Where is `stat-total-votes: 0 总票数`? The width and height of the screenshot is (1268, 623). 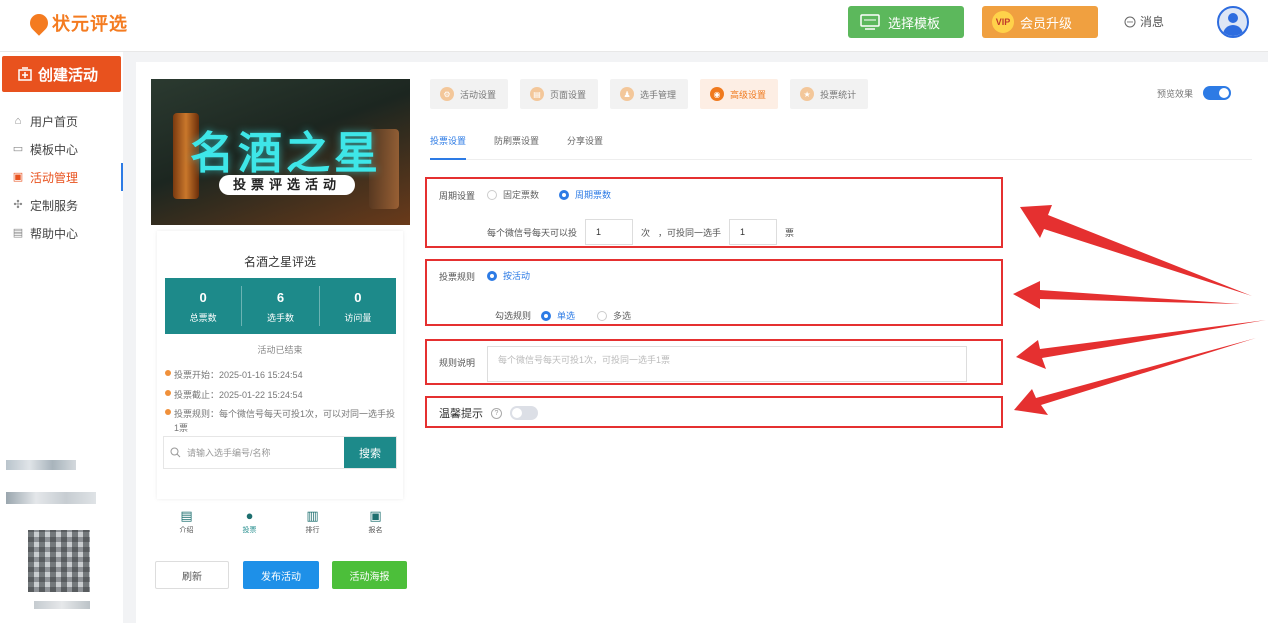 stat-total-votes: 0 总票数 is located at coordinates (204, 306).